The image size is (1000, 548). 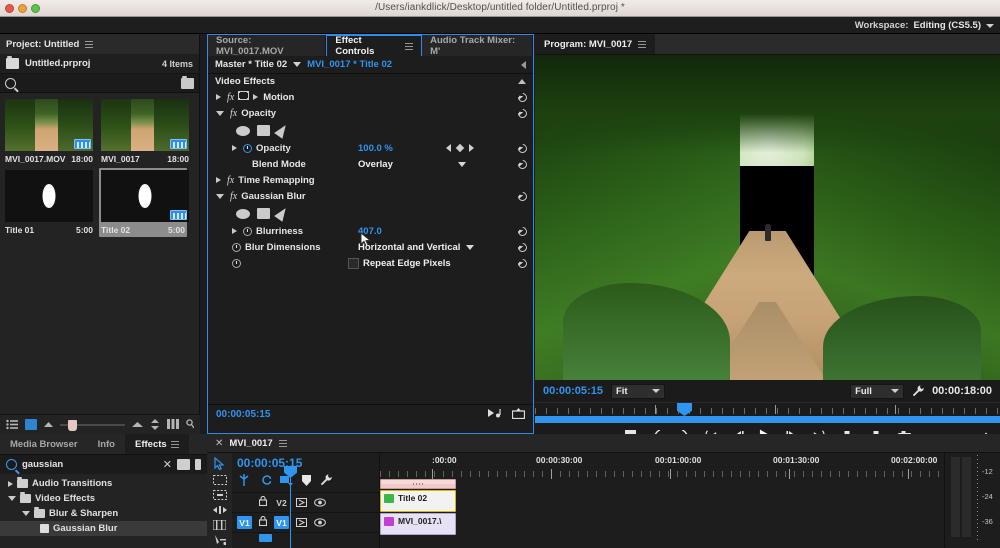 I want to click on project-item: Title 01 5:00, so click(x=49, y=202).